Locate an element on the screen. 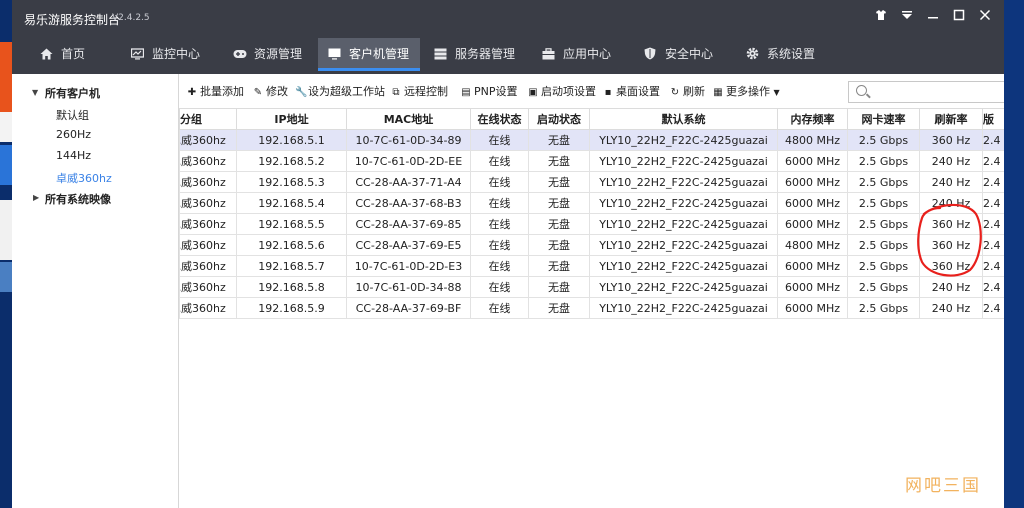 This screenshot has height=508, width=1024. col-ip: IP地址 is located at coordinates (291, 119).